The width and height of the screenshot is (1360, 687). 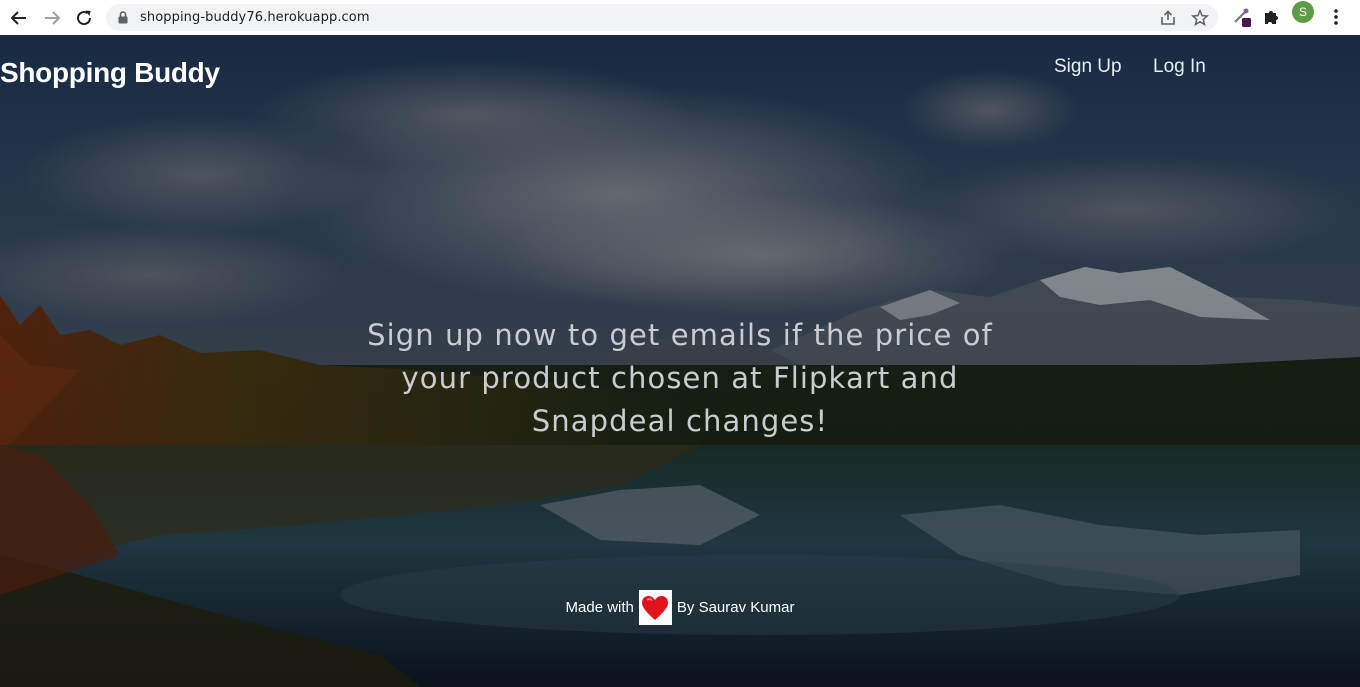 I want to click on extensions-menu-button, so click(x=1272, y=17).